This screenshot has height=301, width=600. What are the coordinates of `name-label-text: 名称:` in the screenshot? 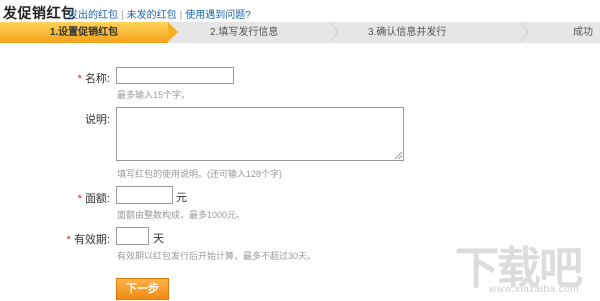 It's located at (97, 79).